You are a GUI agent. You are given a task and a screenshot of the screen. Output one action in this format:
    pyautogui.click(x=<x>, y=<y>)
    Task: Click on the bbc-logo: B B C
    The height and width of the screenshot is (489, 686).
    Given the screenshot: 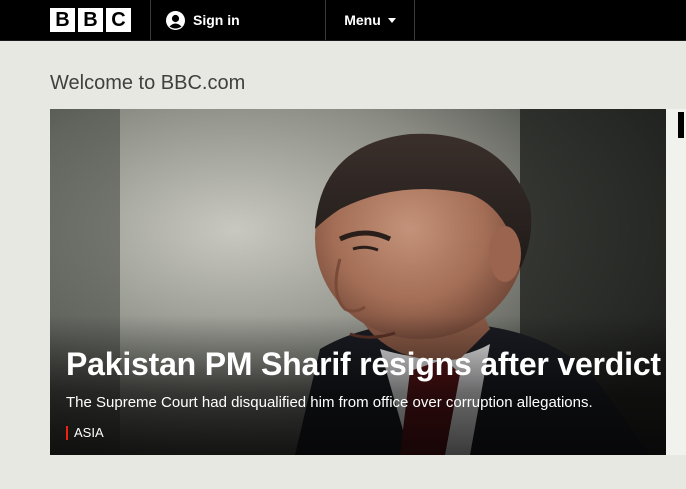 What is the action you would take?
    pyautogui.click(x=90, y=20)
    